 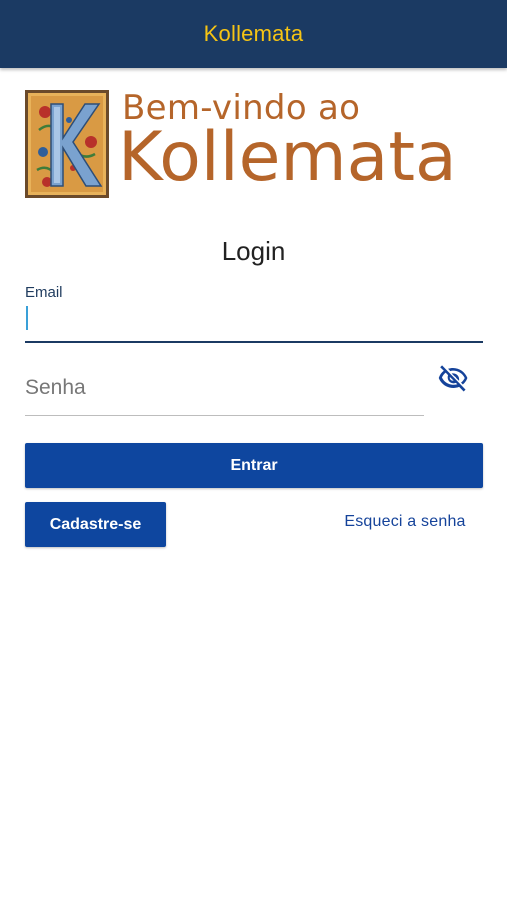 I want to click on illuminated-letter-k-logo: K, so click(x=67, y=144).